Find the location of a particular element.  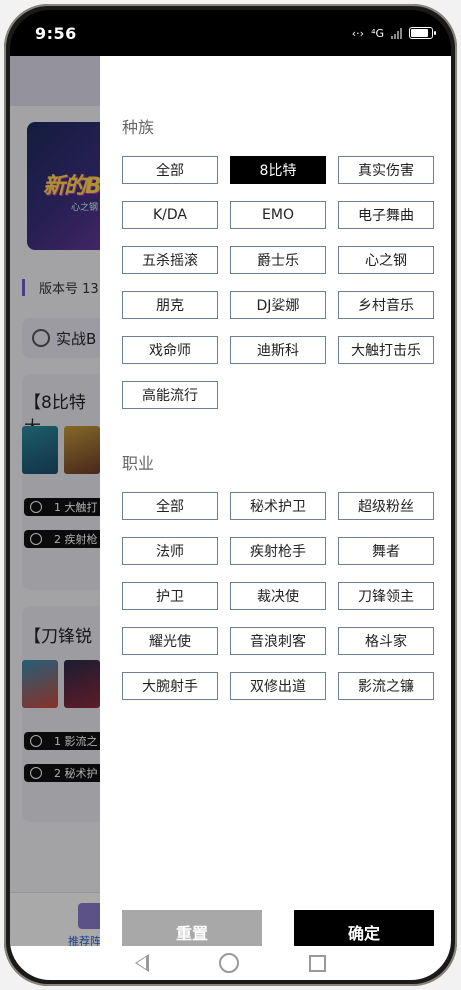

race-option: K/DA is located at coordinates (170, 215).